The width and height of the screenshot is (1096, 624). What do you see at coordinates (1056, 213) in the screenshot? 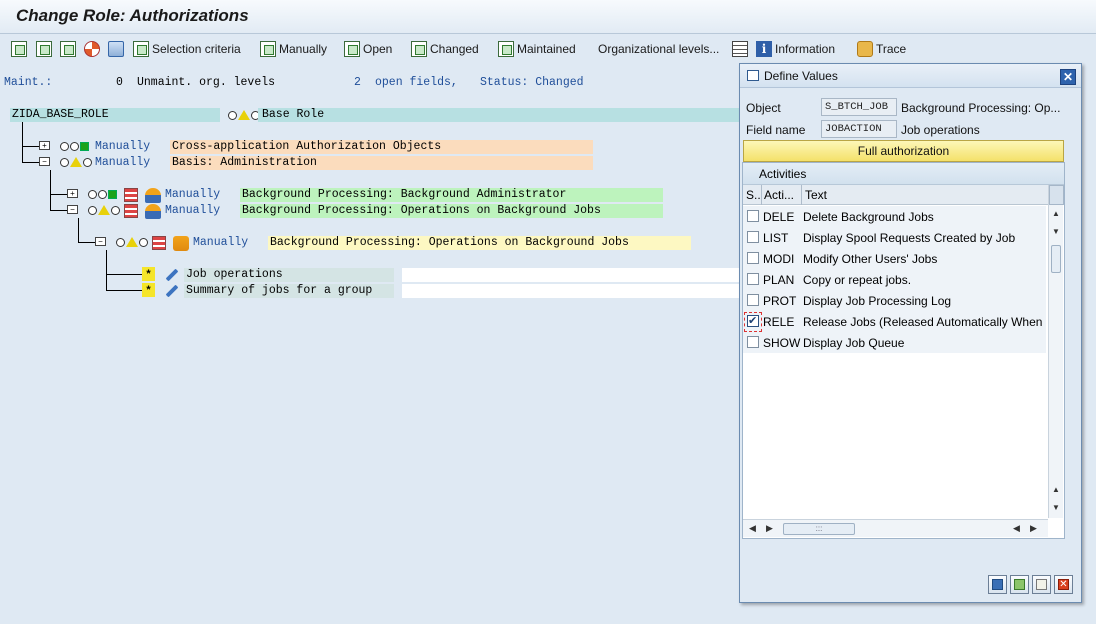
I see `scroll-up-icon: ▲` at bounding box center [1056, 213].